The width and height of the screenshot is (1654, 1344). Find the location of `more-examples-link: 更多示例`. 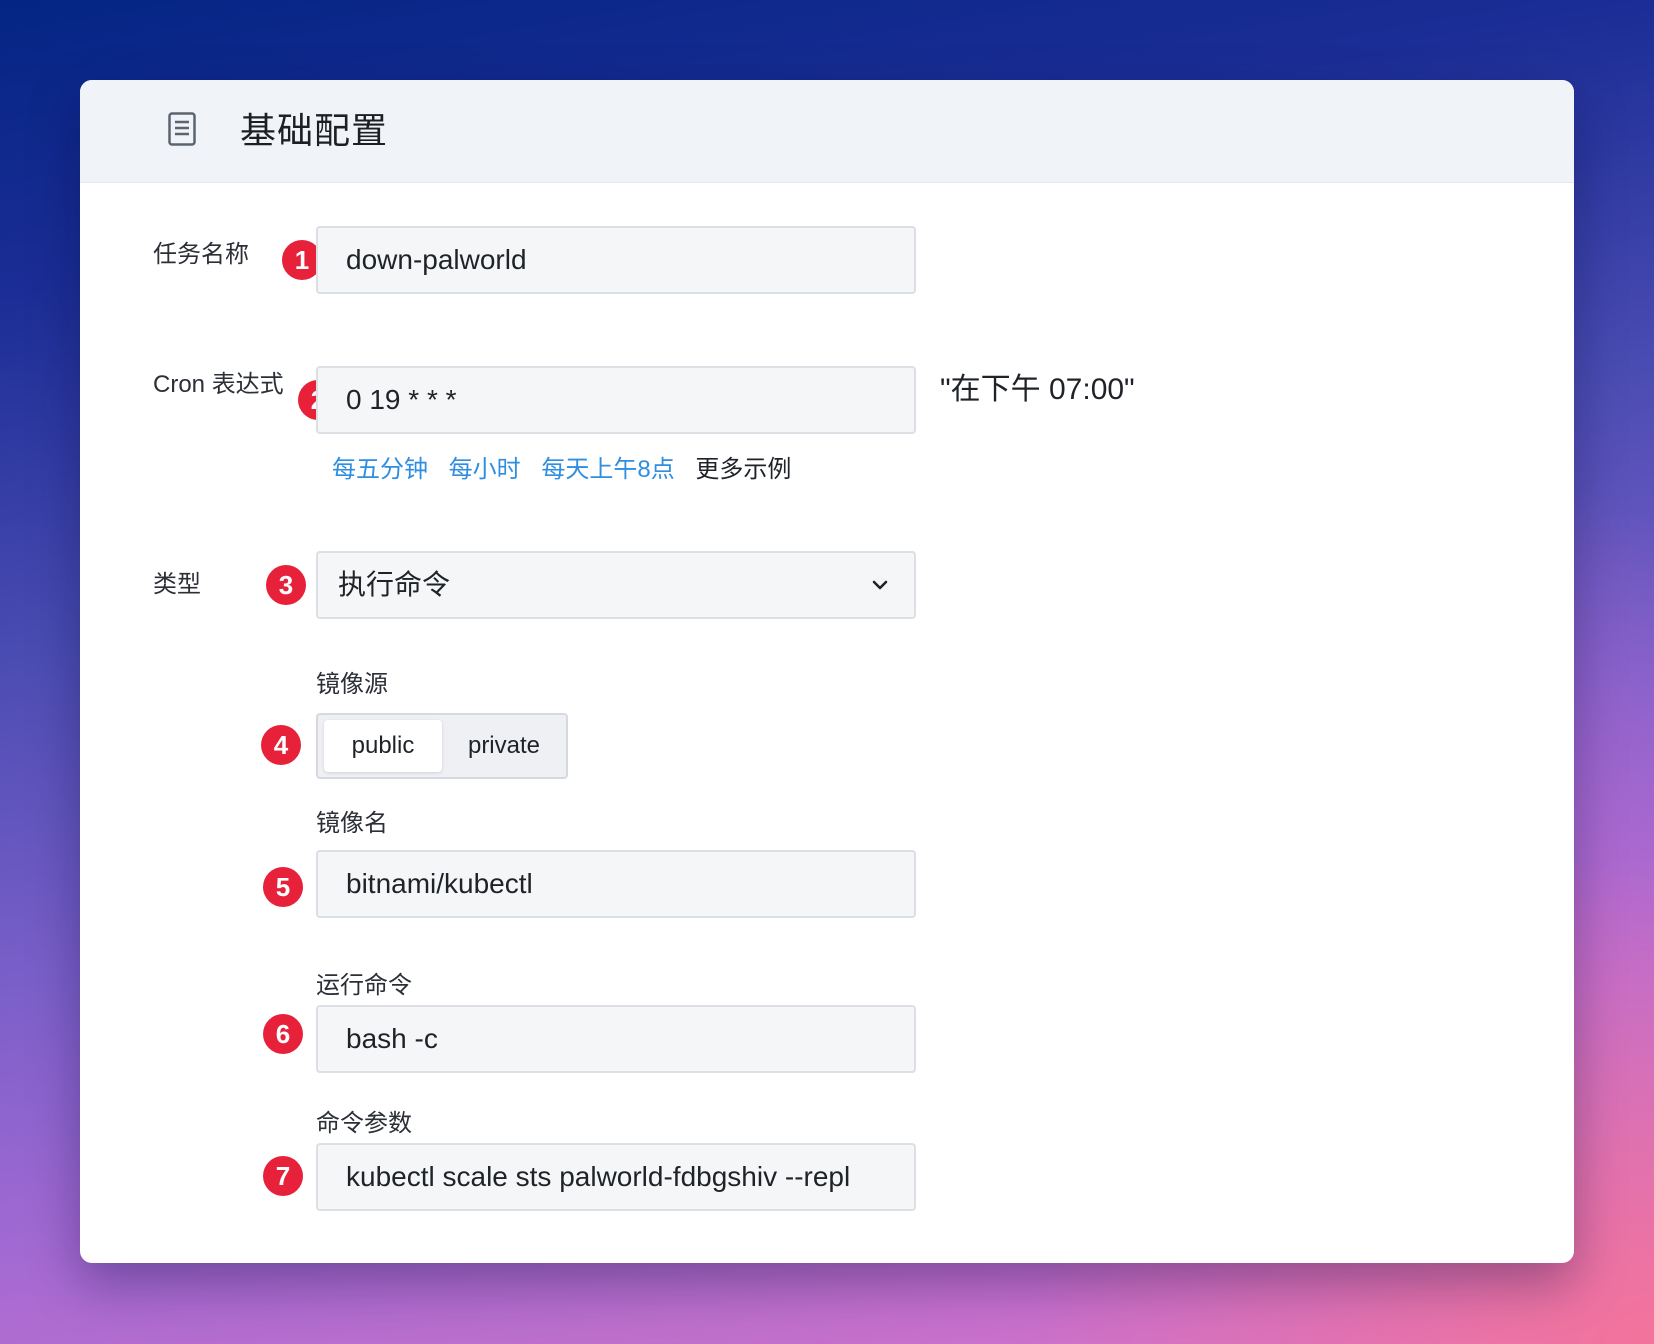

more-examples-link: 更多示例 is located at coordinates (743, 469).